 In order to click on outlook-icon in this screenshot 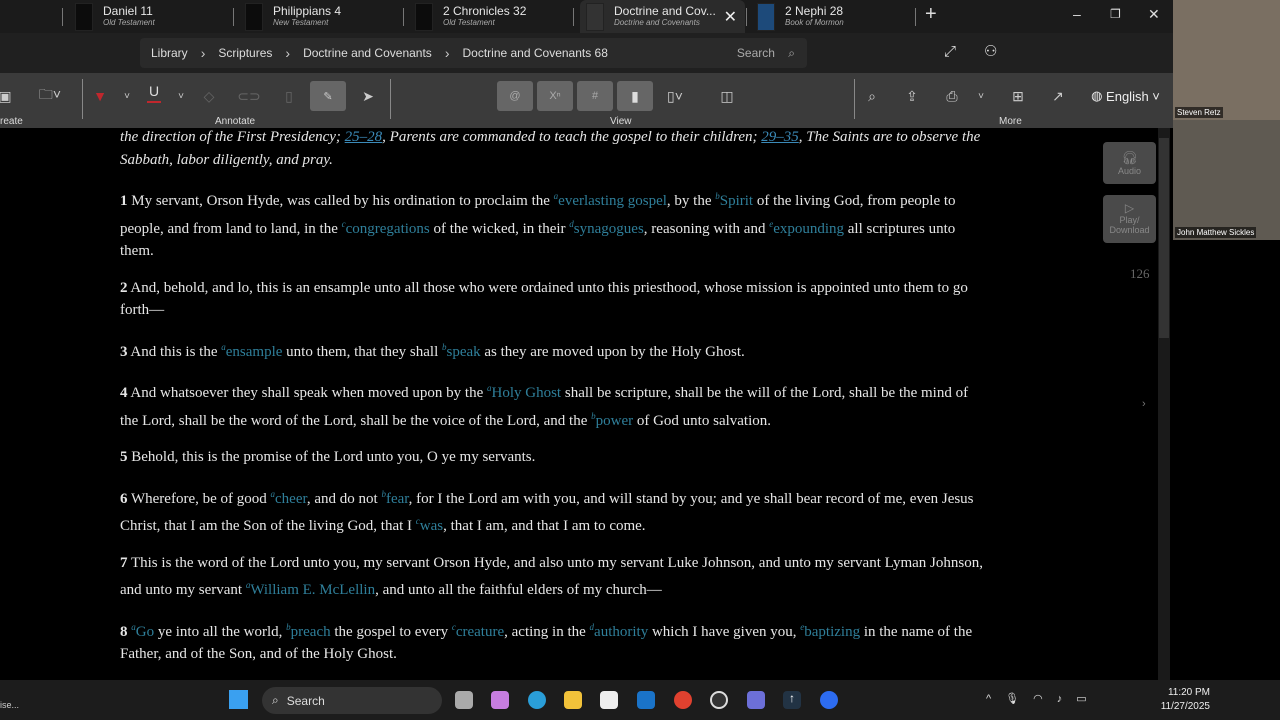, I will do `click(646, 700)`.